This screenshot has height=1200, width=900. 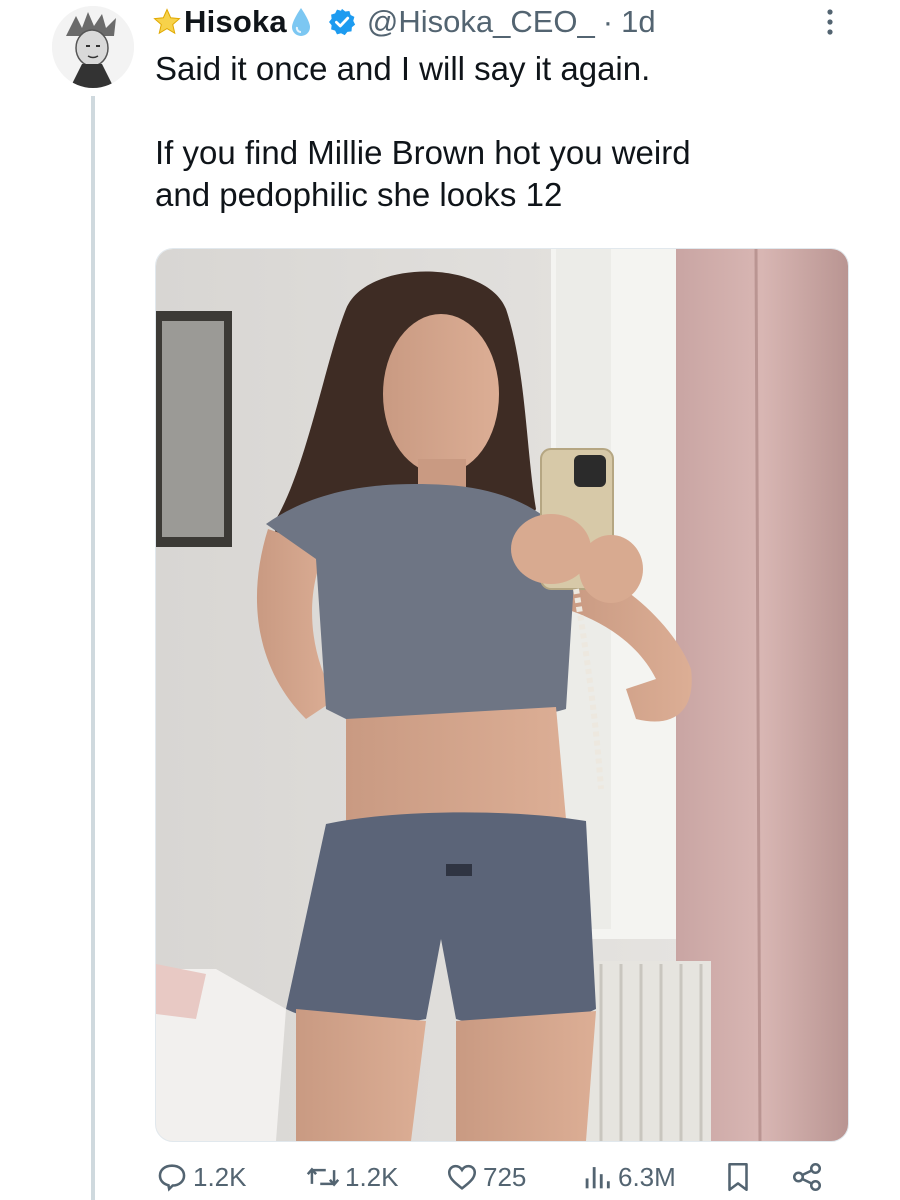 I want to click on star-icon, so click(x=167, y=22).